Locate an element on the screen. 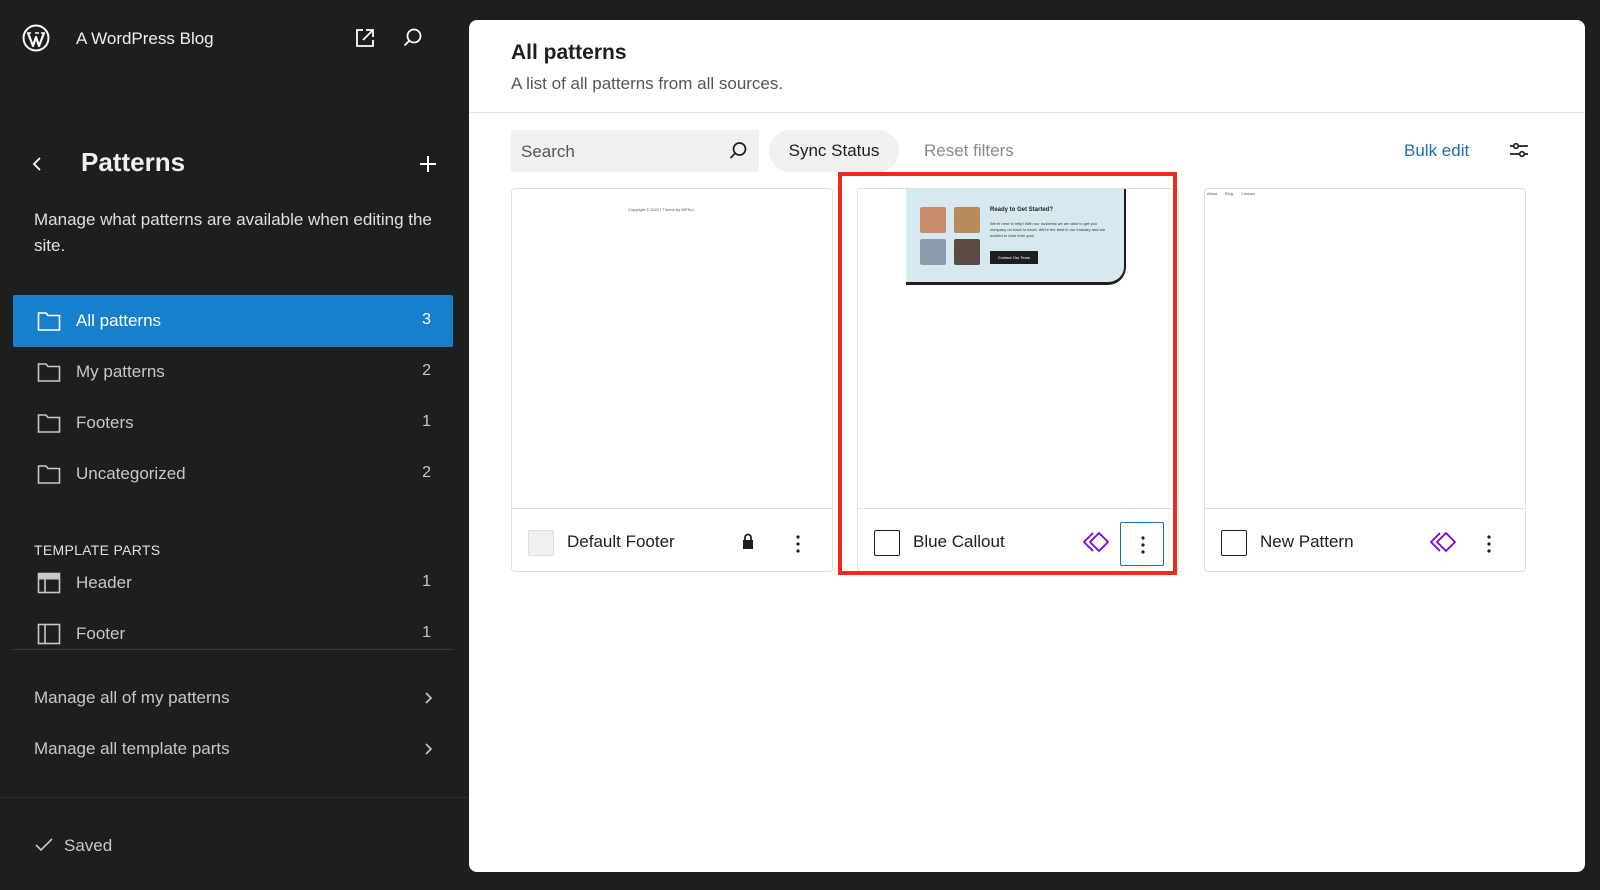 This screenshot has width=1600, height=890. pattern-card-new-pattern: About Blog Contact New Pattern is located at coordinates (1365, 380).